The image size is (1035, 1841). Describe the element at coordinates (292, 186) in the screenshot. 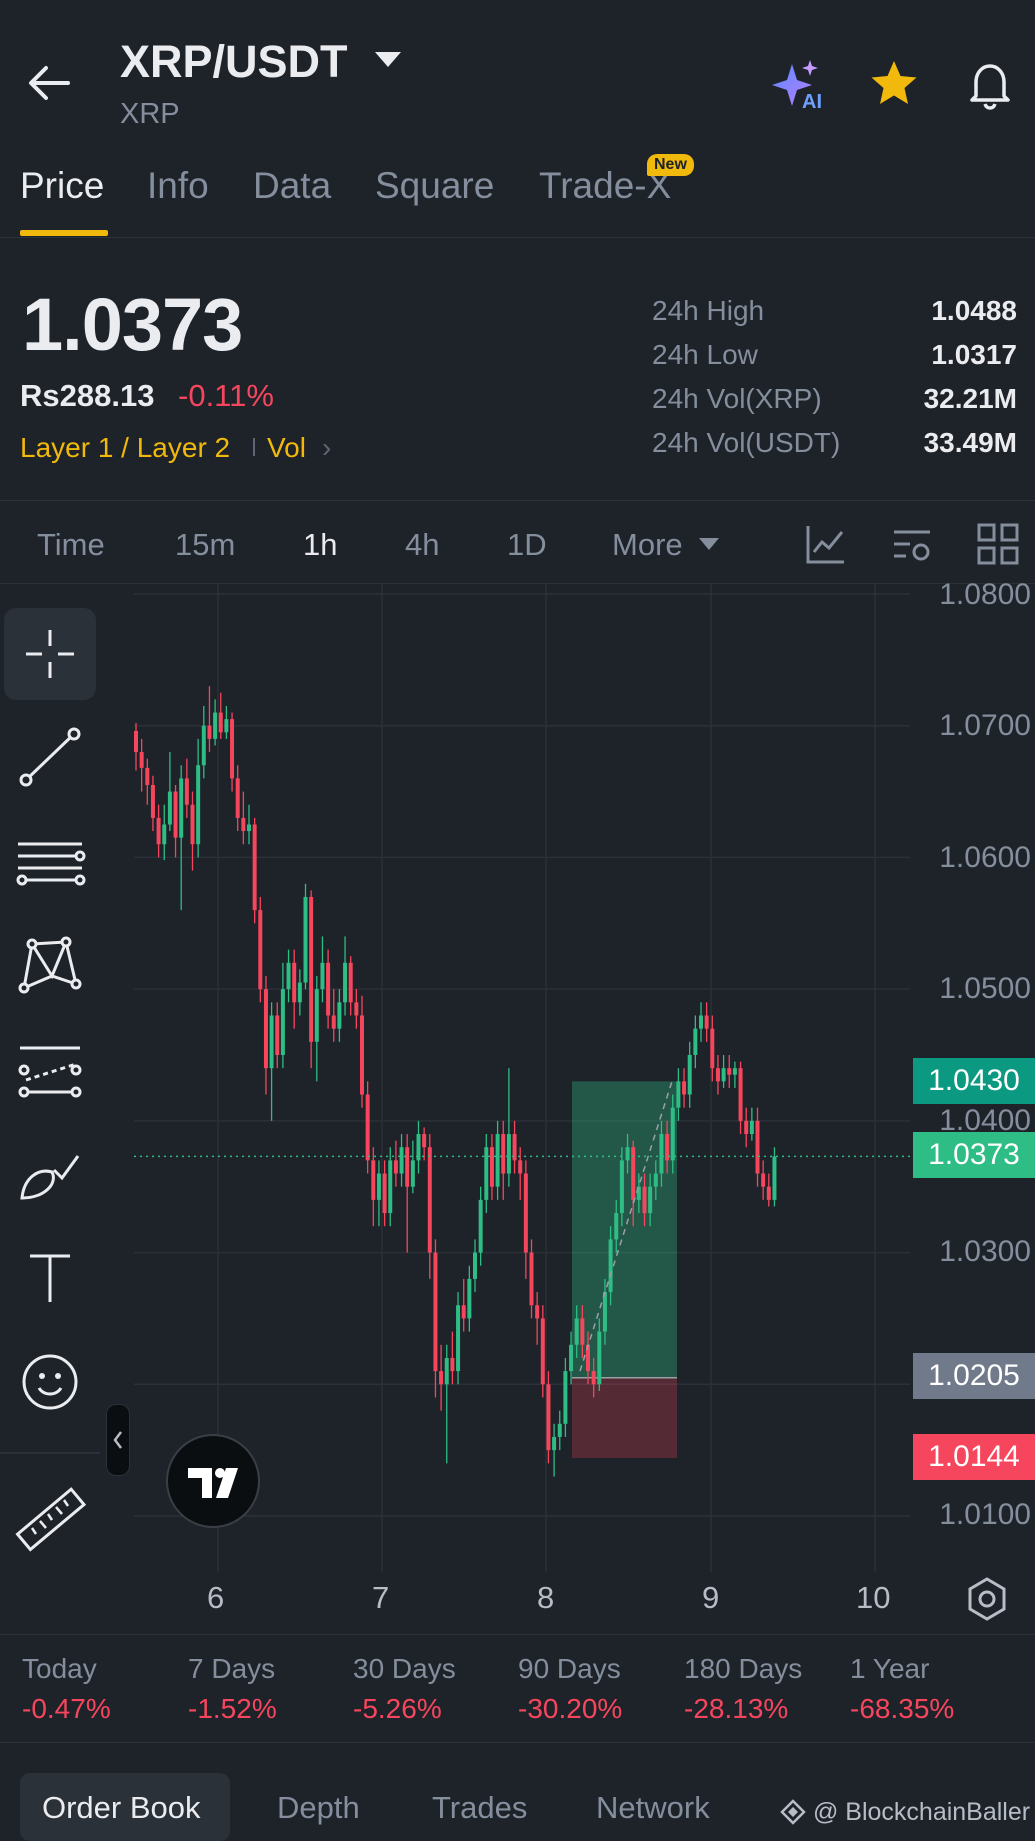

I see `tab-data: Data` at that location.